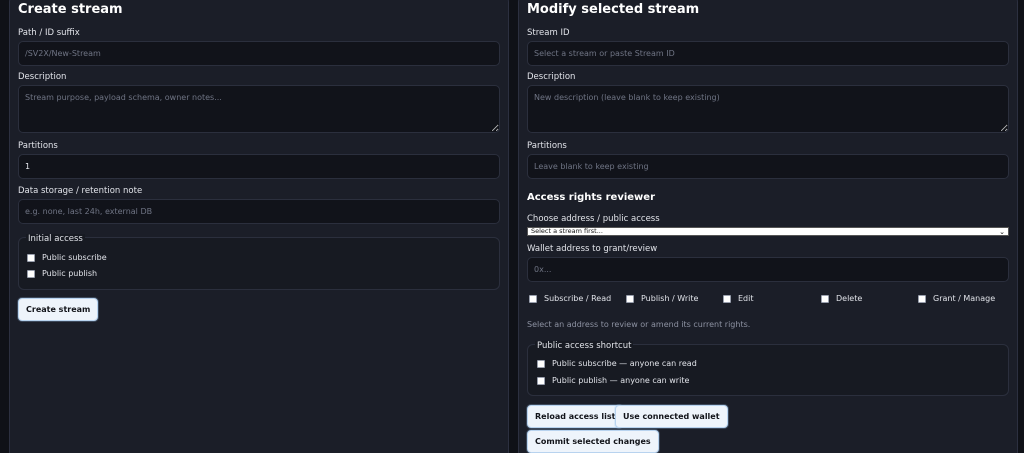 This screenshot has width=1024, height=453. What do you see at coordinates (575, 416) in the screenshot?
I see `reload-access-button: Reload access list` at bounding box center [575, 416].